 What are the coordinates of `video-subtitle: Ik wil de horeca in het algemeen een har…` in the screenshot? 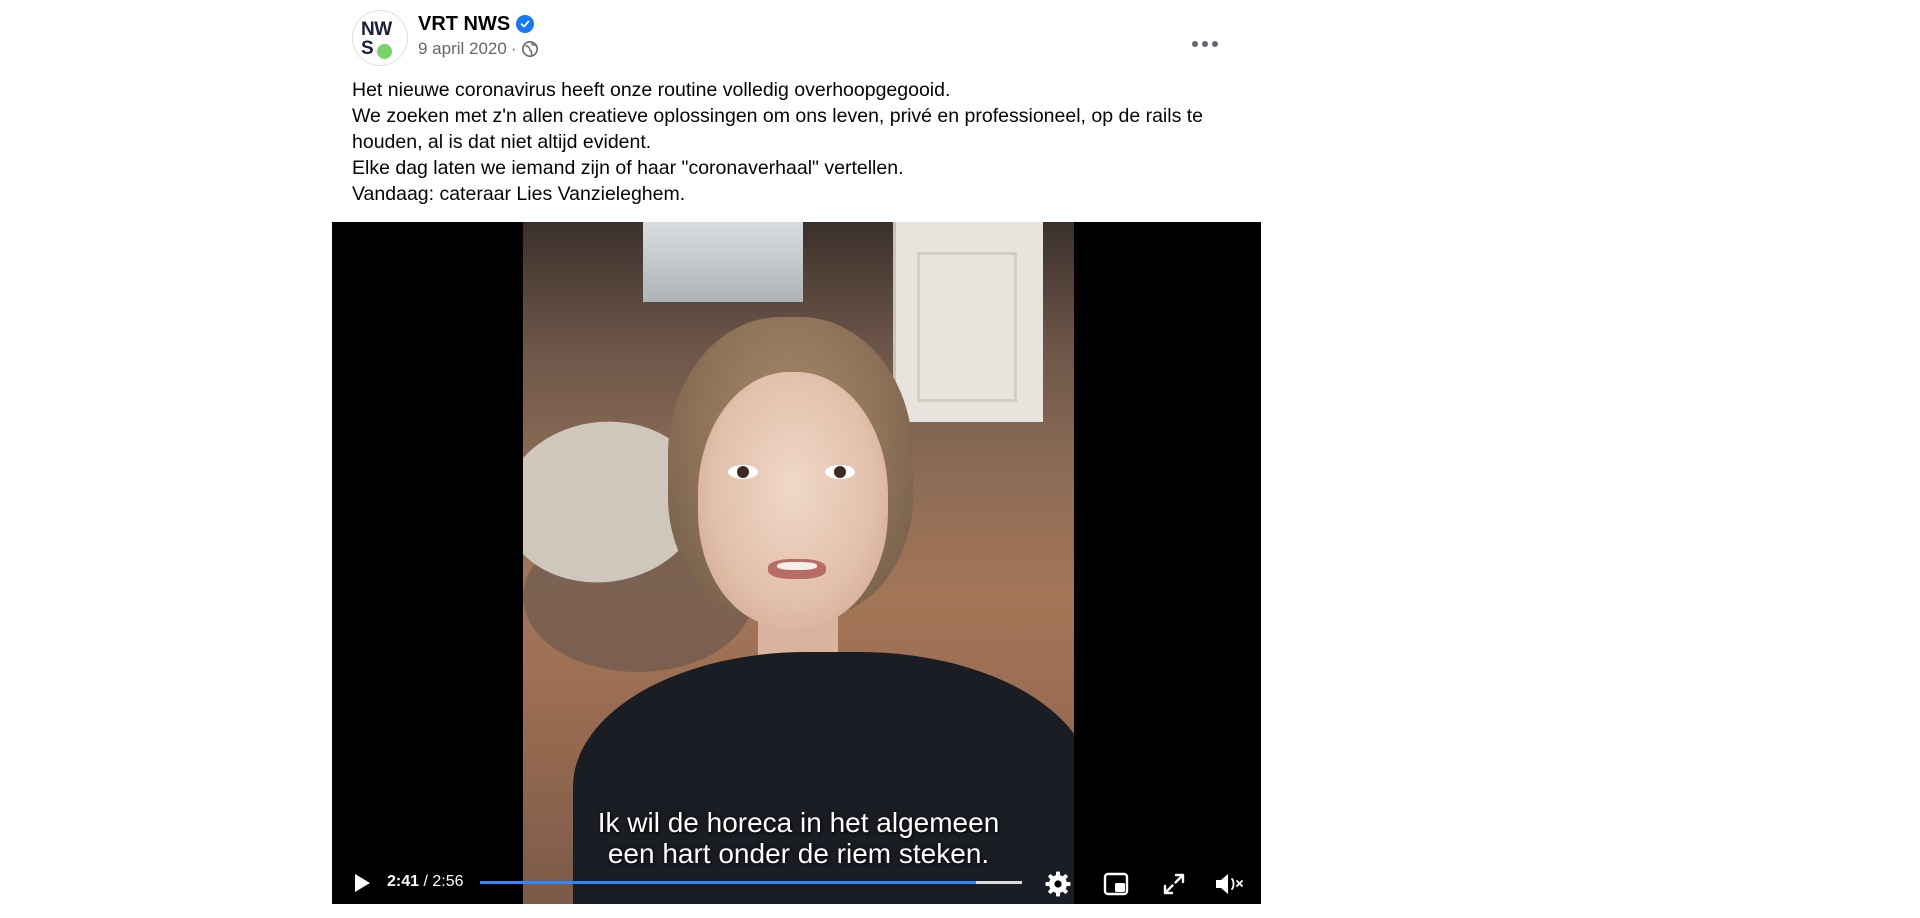 It's located at (798, 838).